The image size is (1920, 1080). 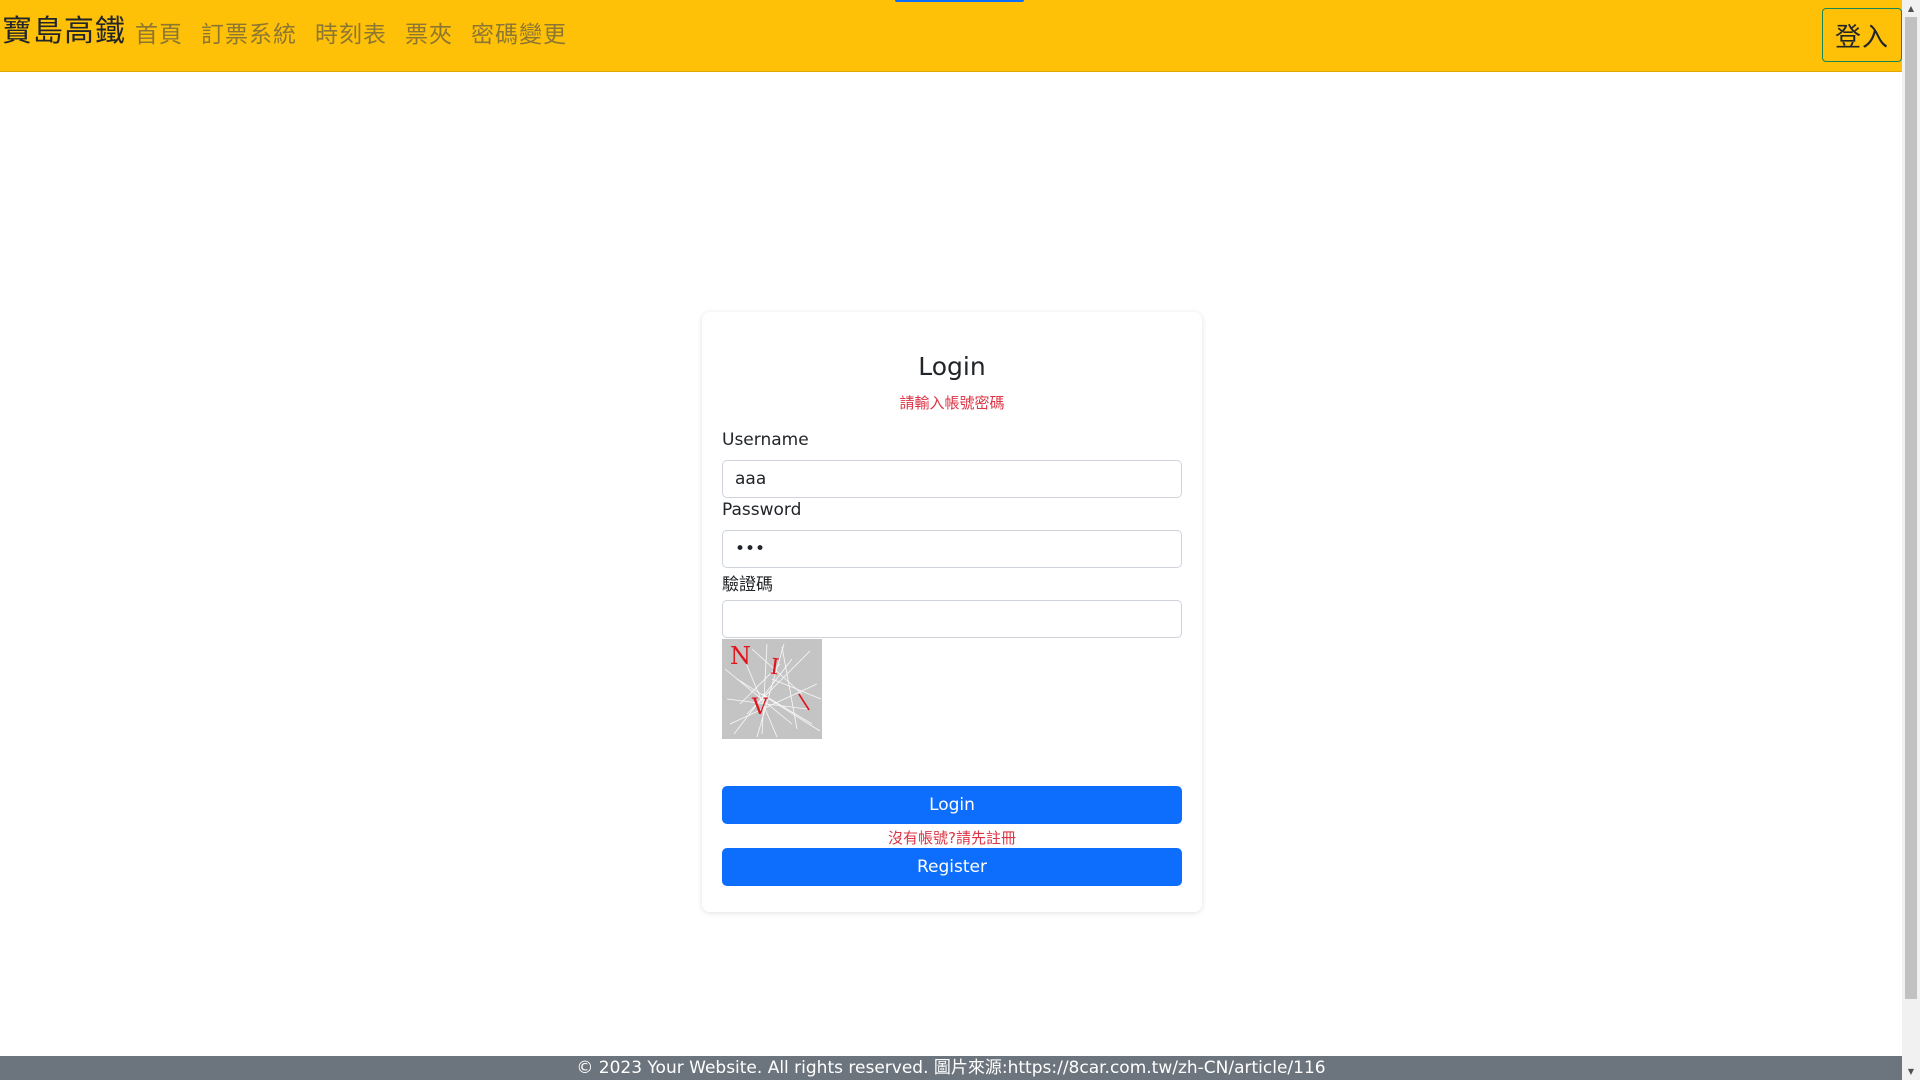 I want to click on login-card: Login 請輸入帳號密碼 Username Password 驗證碼, so click(x=952, y=612).